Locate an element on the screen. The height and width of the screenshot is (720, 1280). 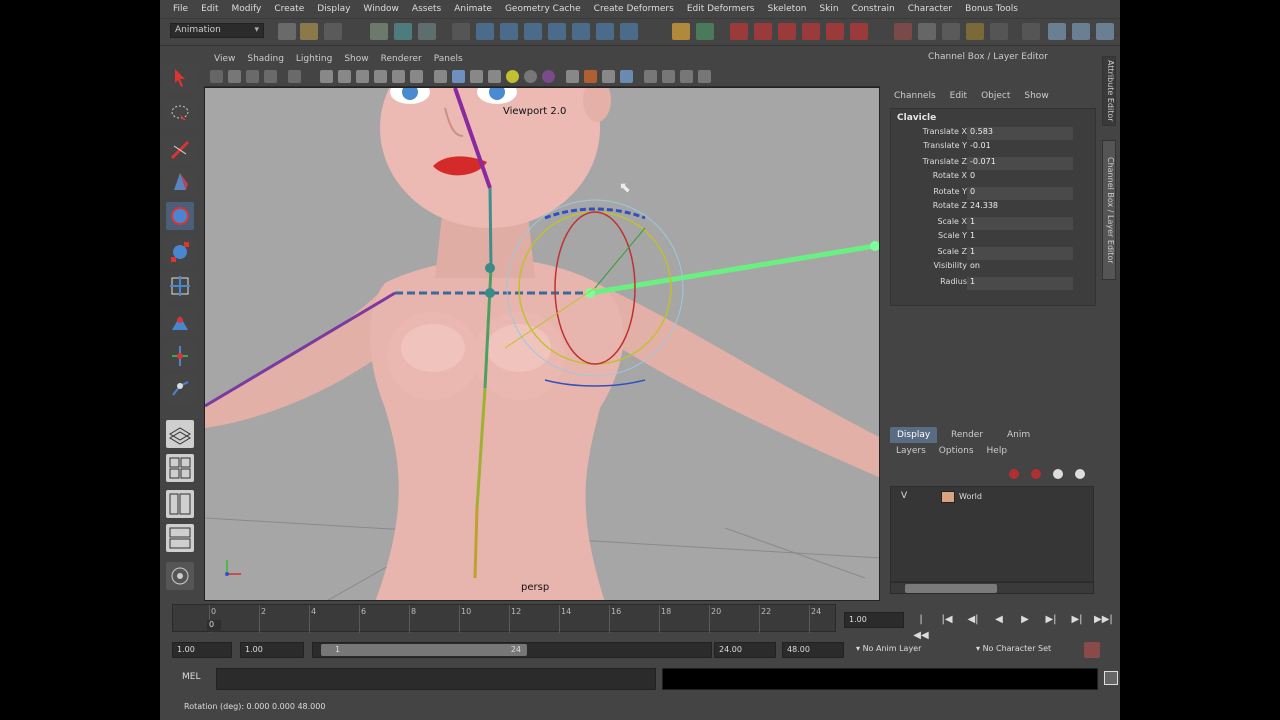
cb-menu-object: Object is located at coordinates (998, 96).